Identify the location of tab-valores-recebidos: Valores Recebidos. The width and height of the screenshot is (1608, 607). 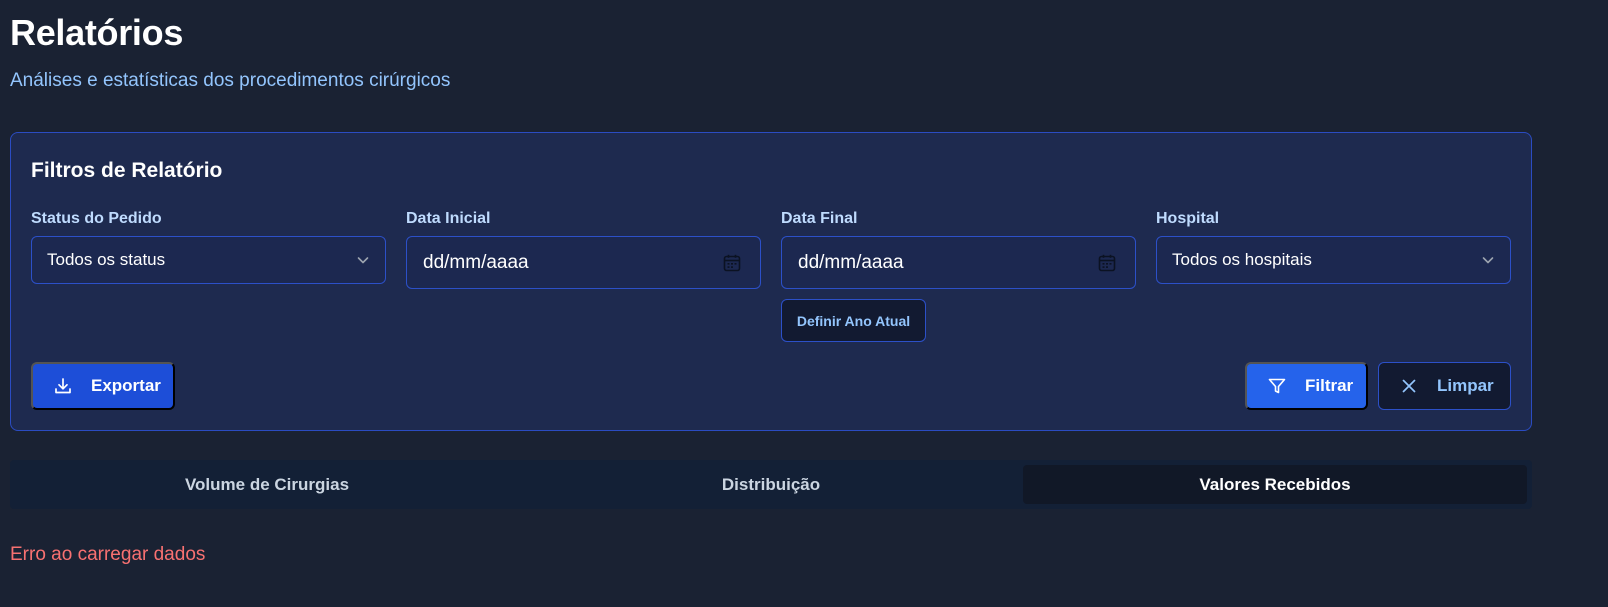
(1275, 484).